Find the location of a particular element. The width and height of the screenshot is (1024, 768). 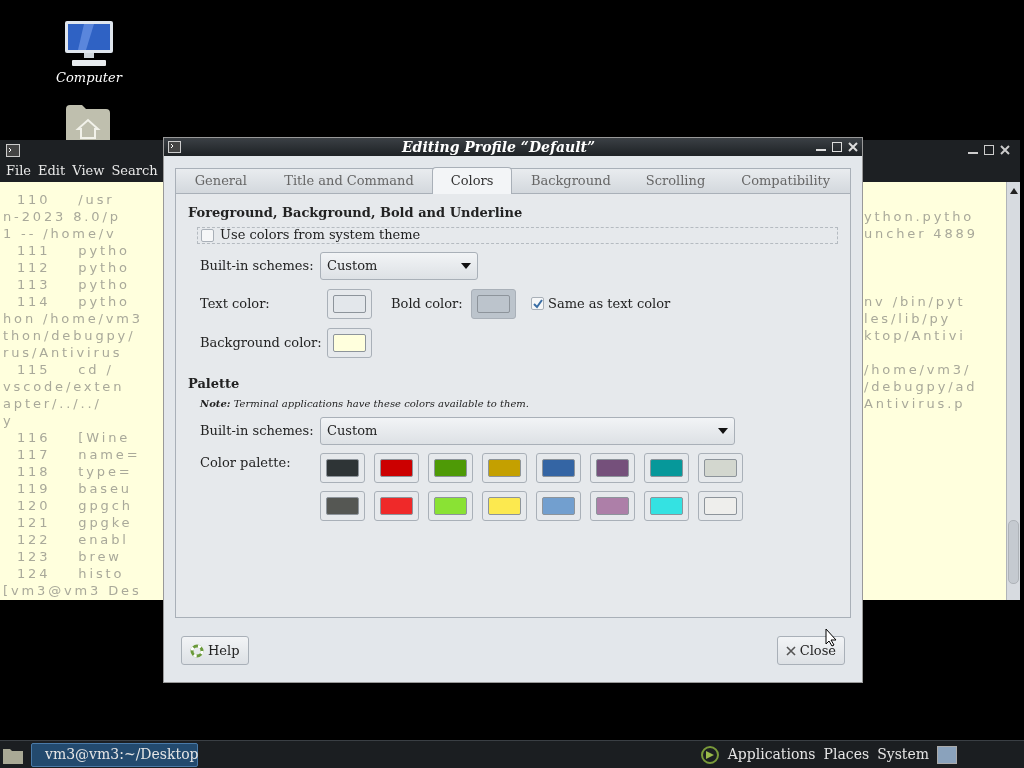

tab: Colors is located at coordinates (472, 180).